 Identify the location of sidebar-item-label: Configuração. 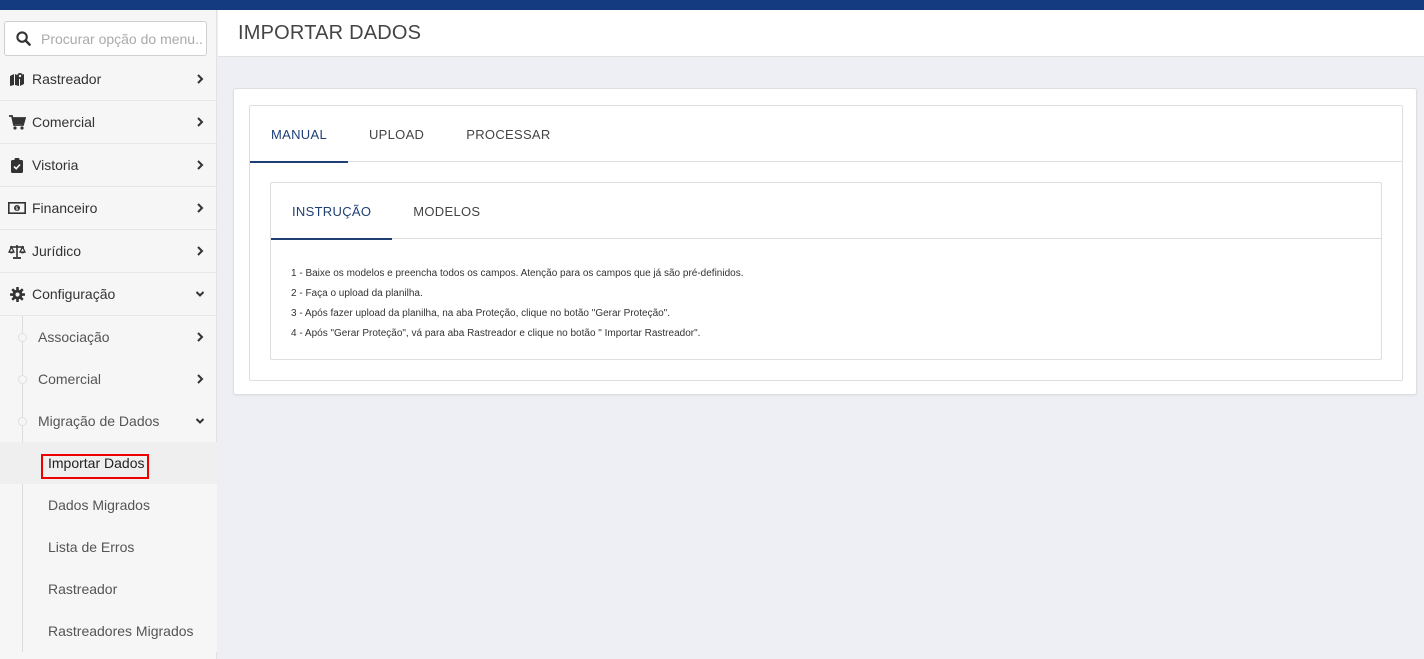
(74, 294).